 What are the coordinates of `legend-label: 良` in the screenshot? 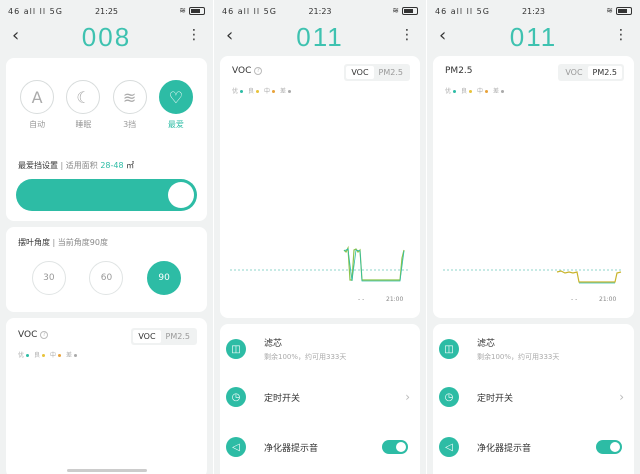 It's located at (464, 91).